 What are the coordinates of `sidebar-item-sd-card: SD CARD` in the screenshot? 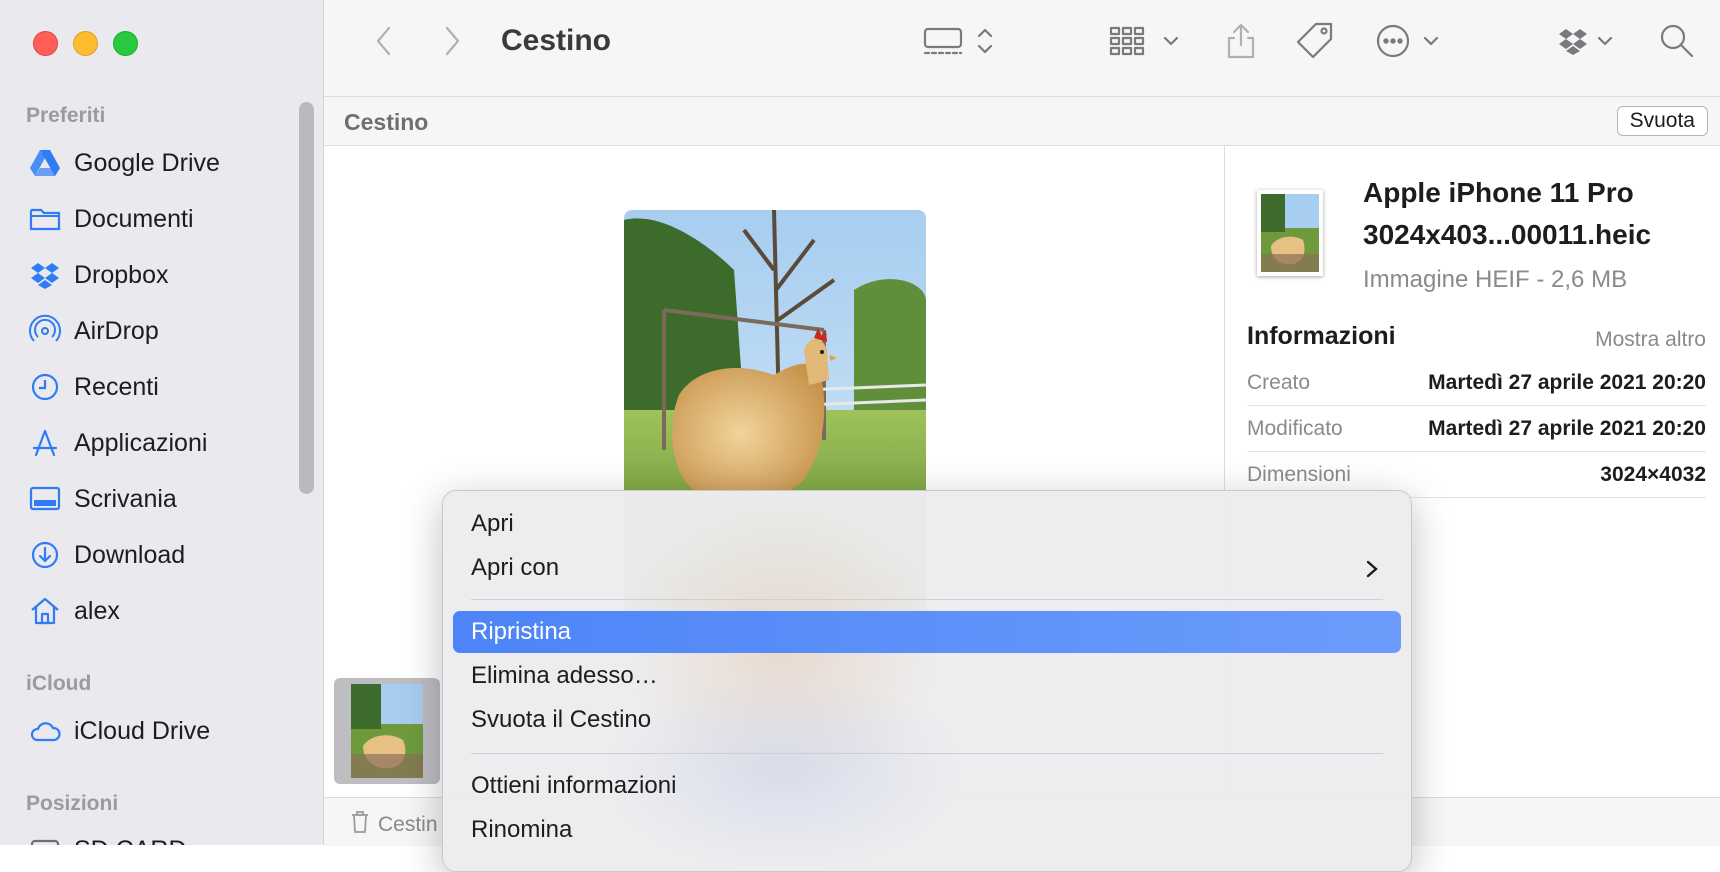 It's located at (161, 837).